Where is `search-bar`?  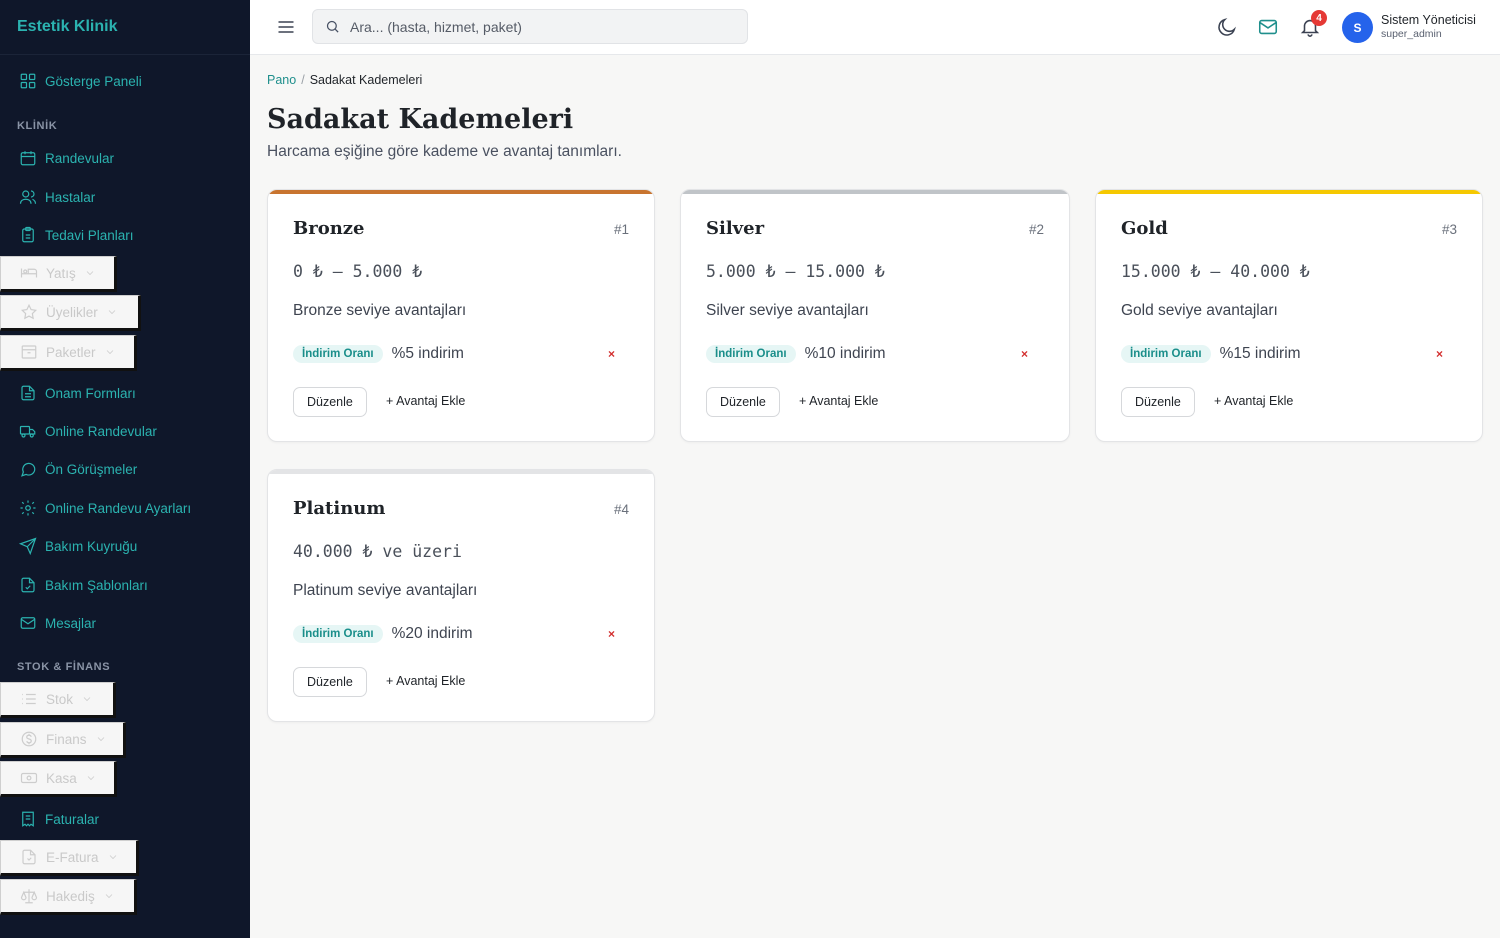
search-bar is located at coordinates (530, 26).